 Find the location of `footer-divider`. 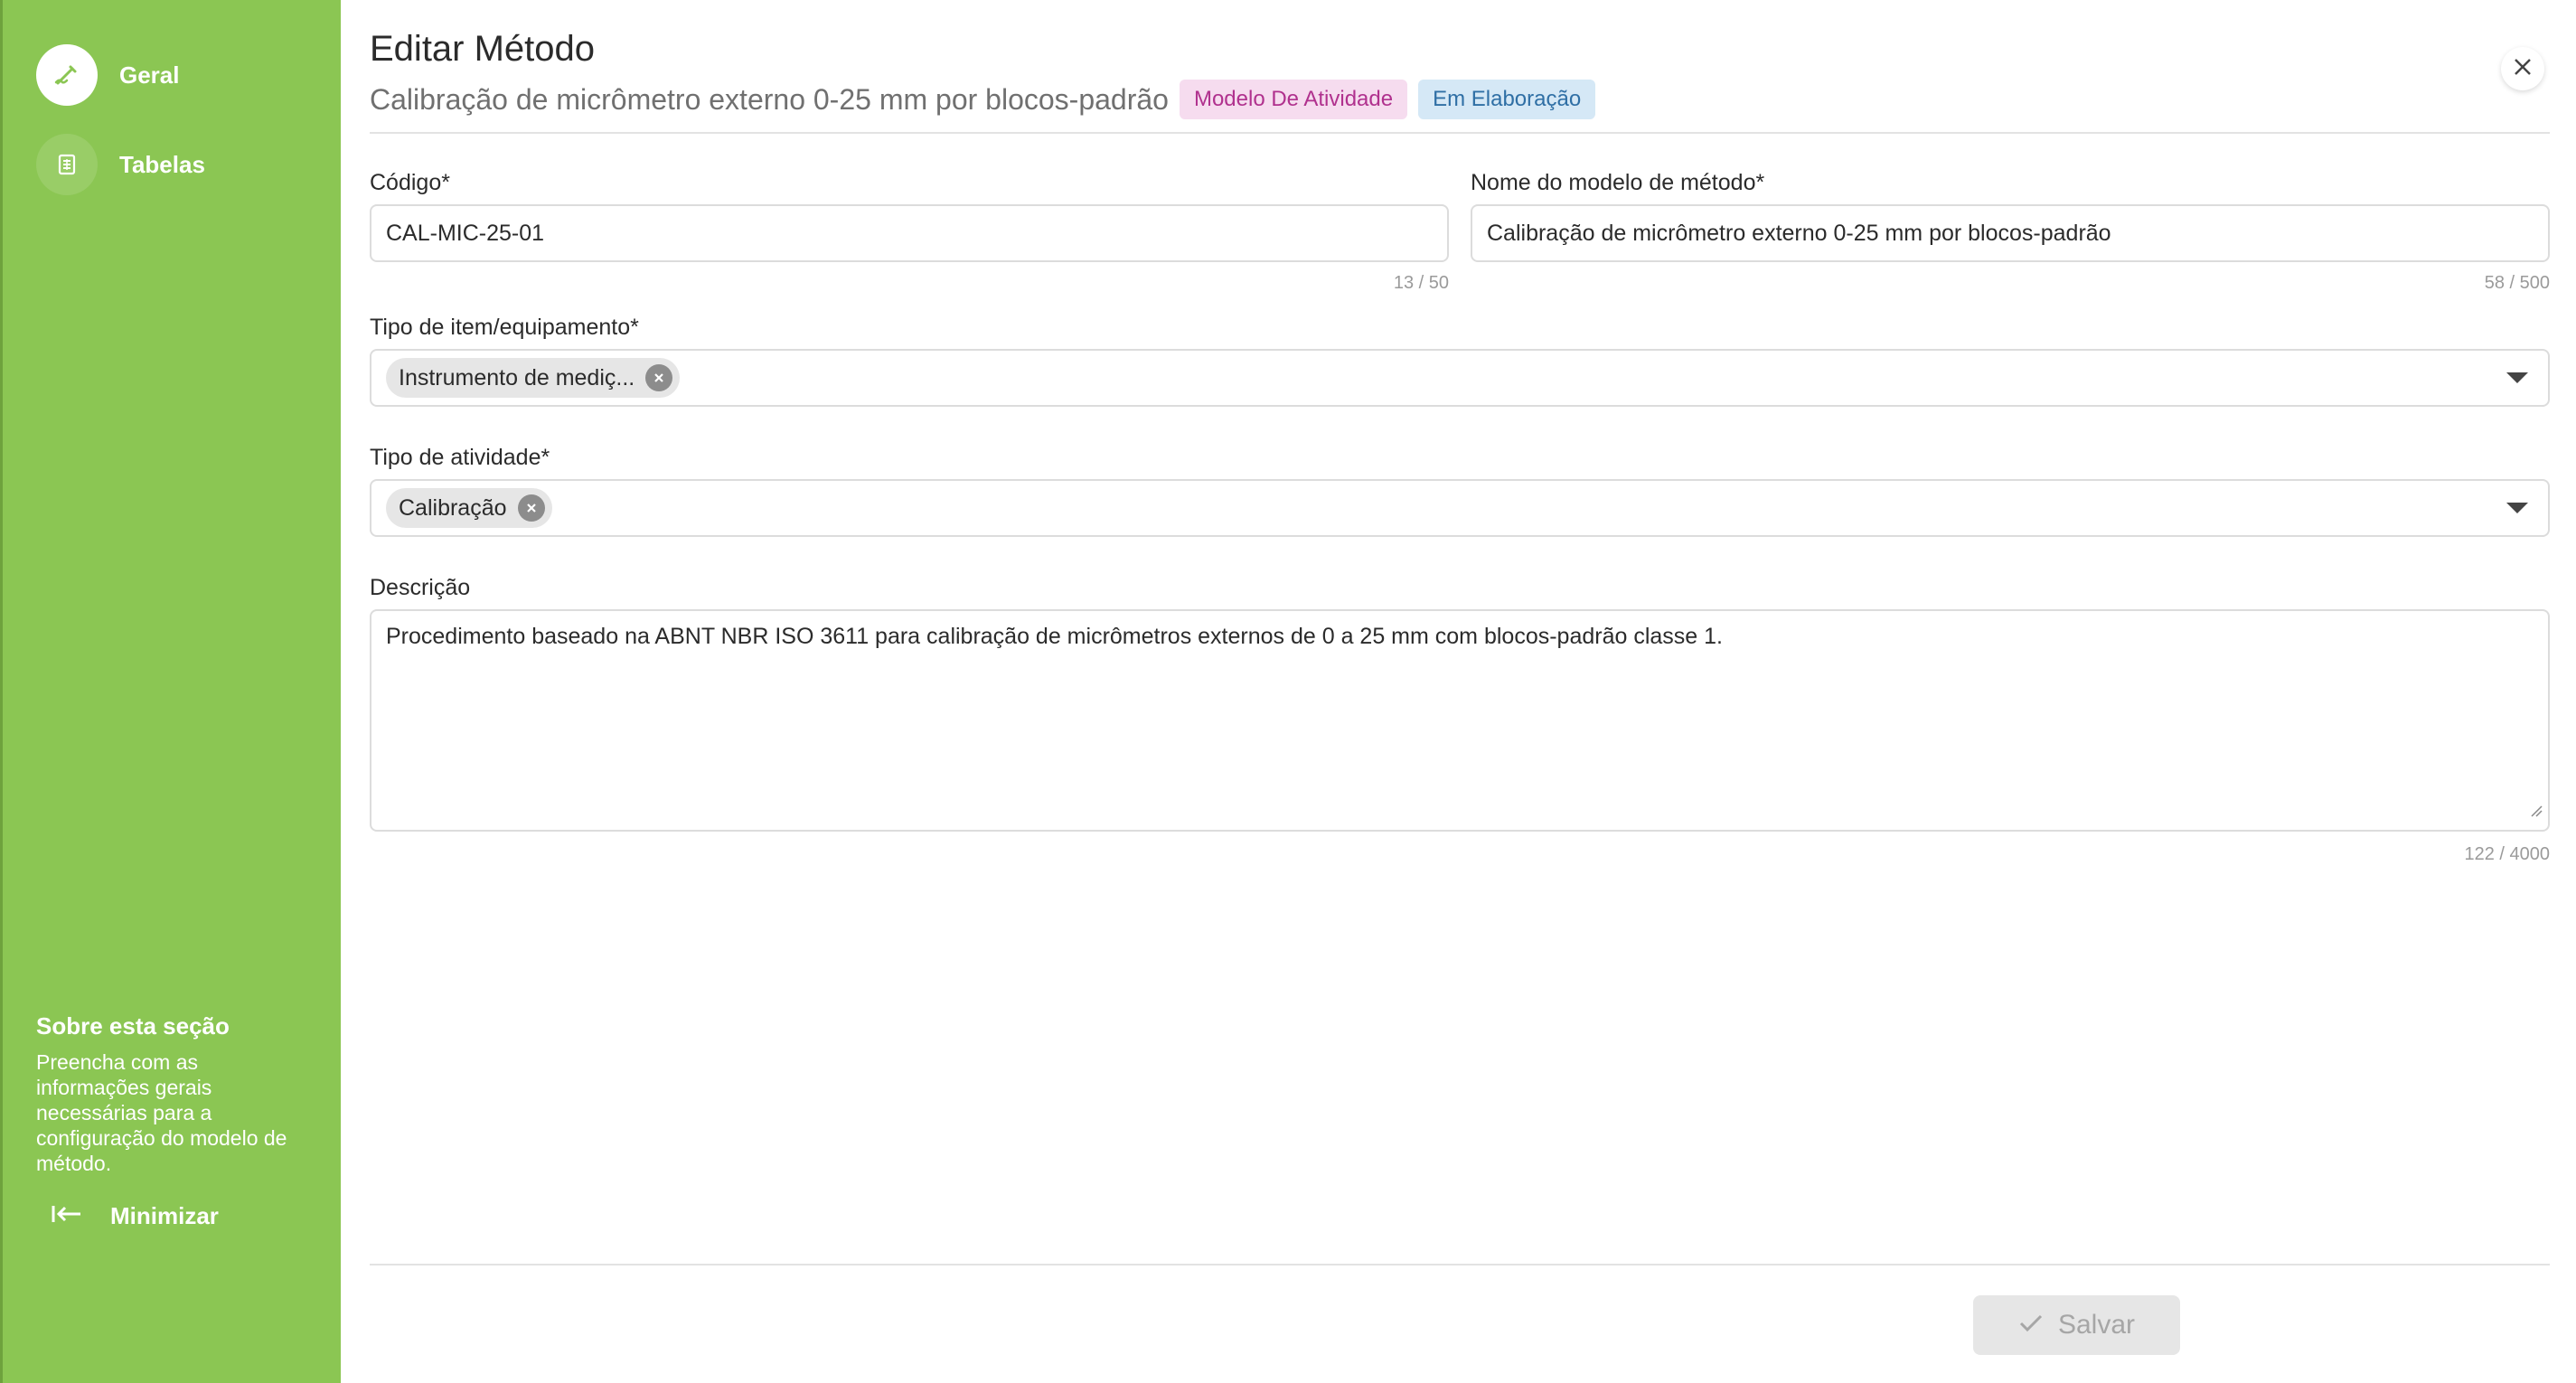

footer-divider is located at coordinates (1460, 1265).